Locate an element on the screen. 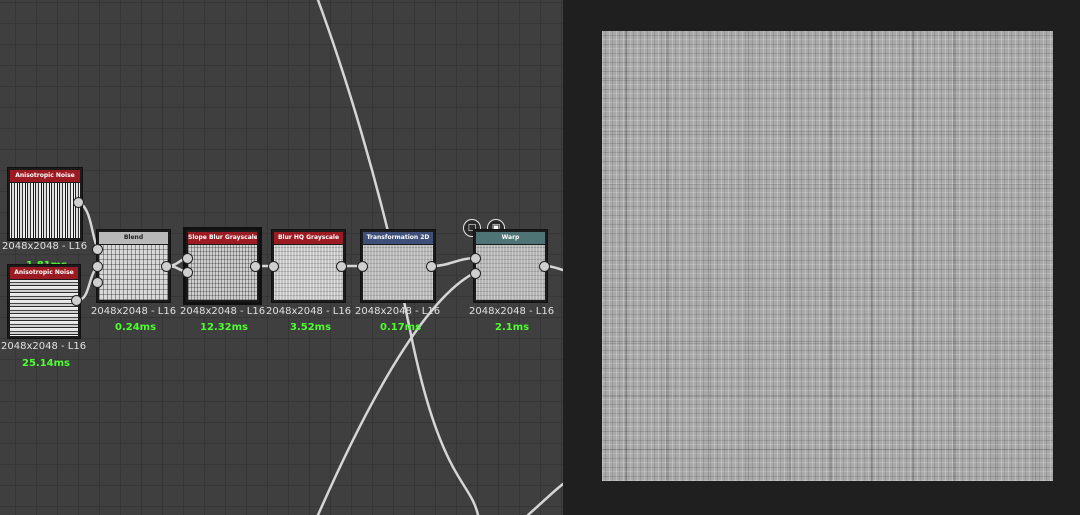 This screenshot has width=1080, height=515. node-slope-blur-grayscale: Slope Blur Grayscale is located at coordinates (222, 266).